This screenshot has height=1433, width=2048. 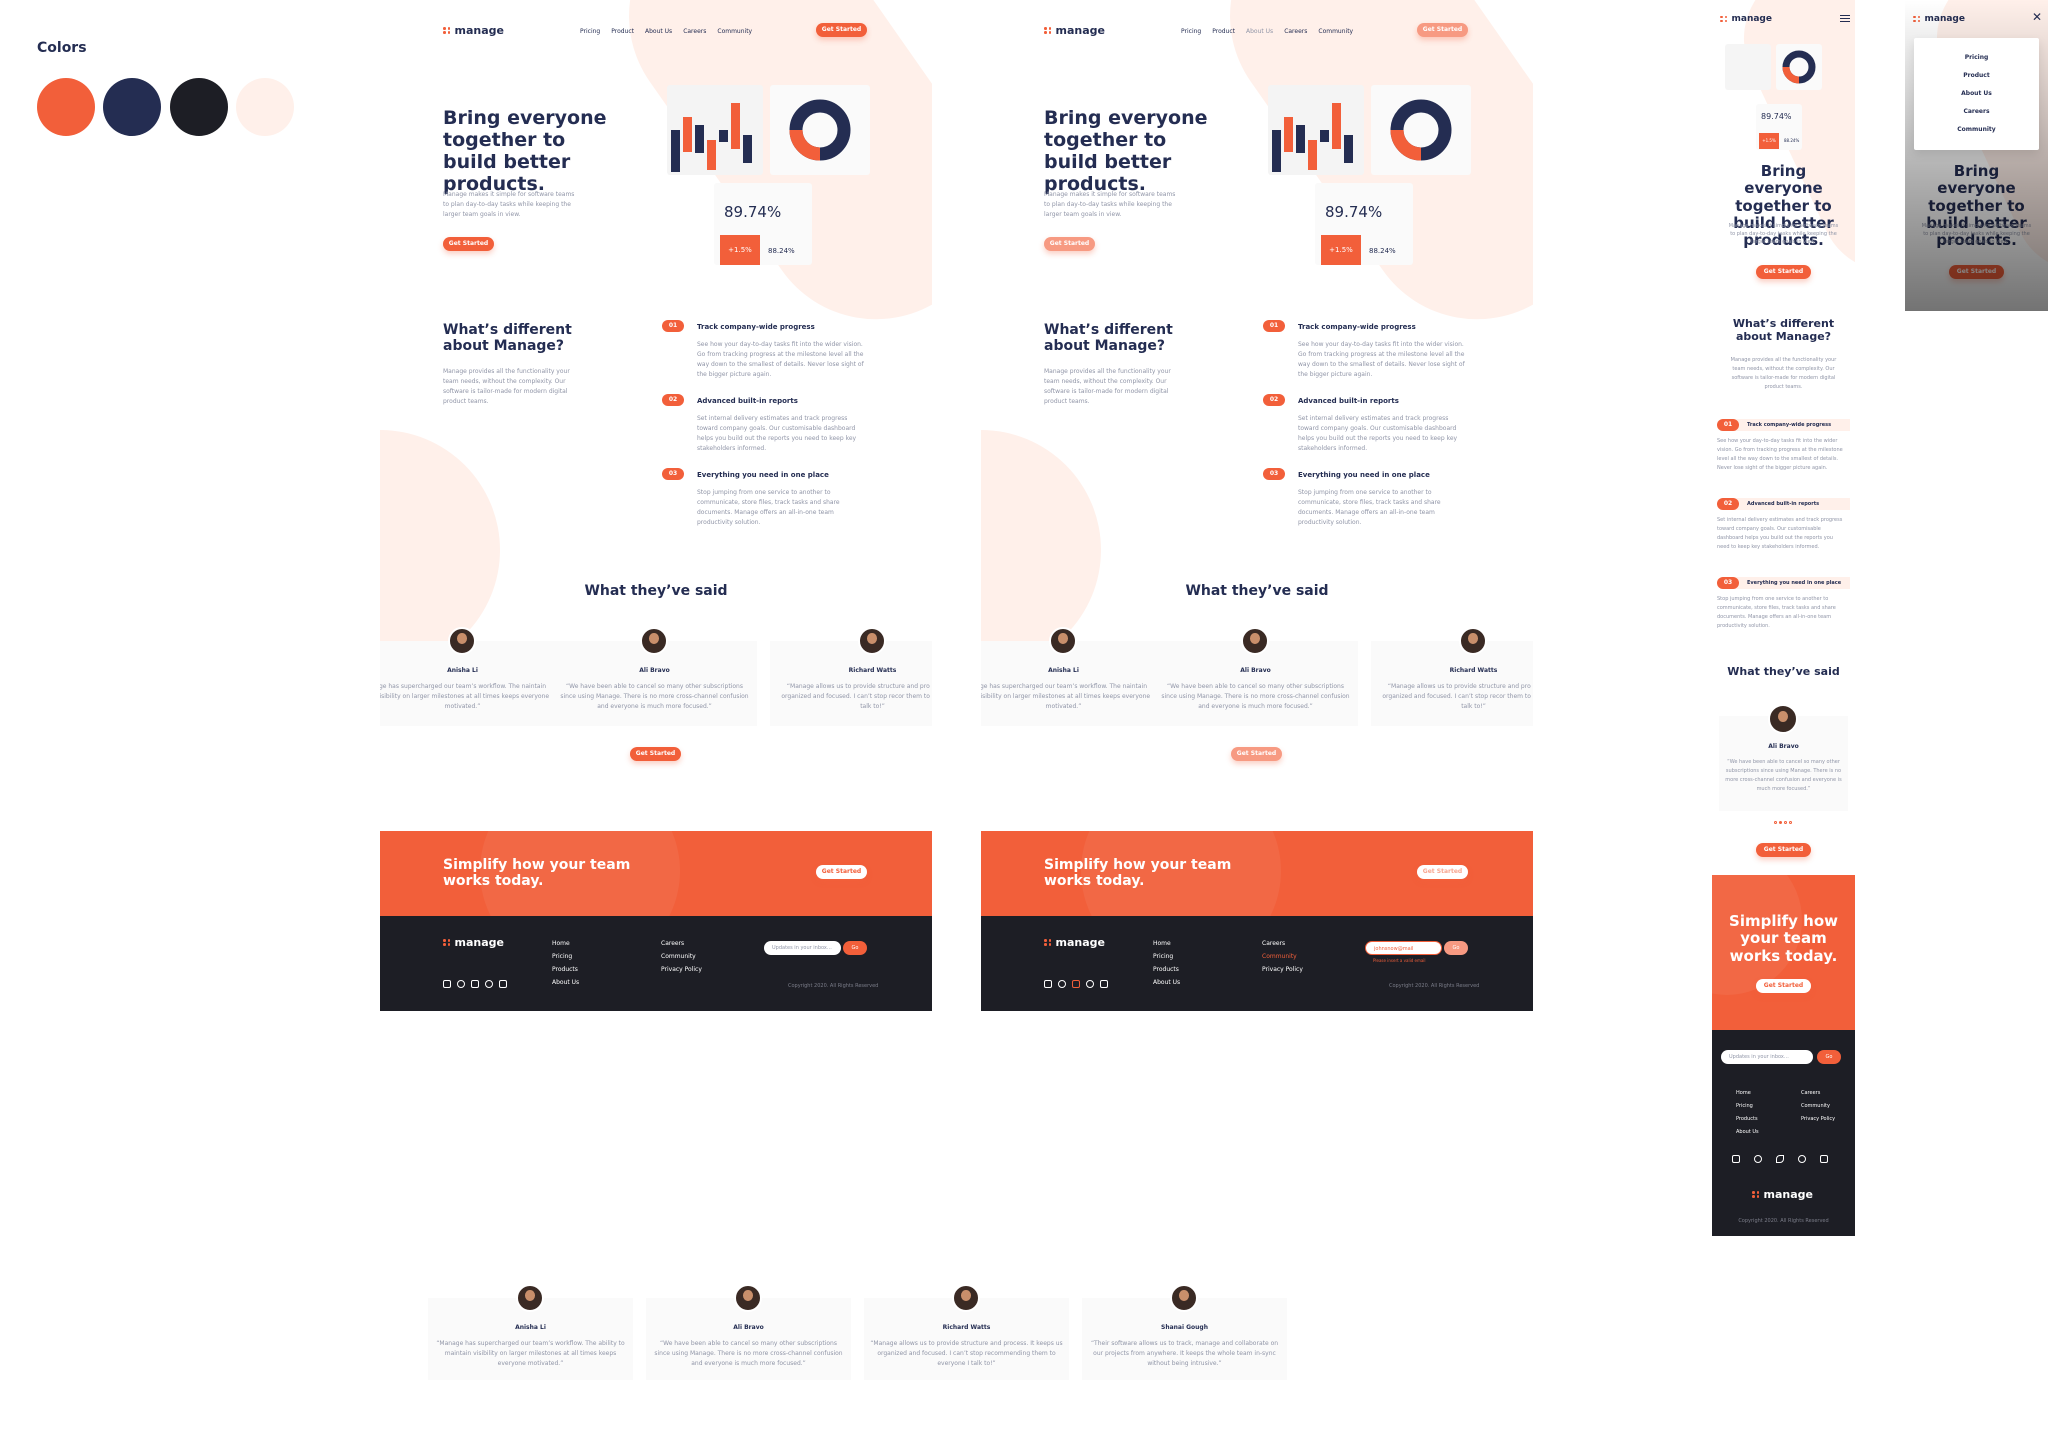 What do you see at coordinates (673, 400) in the screenshot?
I see `feature-number-2: 02` at bounding box center [673, 400].